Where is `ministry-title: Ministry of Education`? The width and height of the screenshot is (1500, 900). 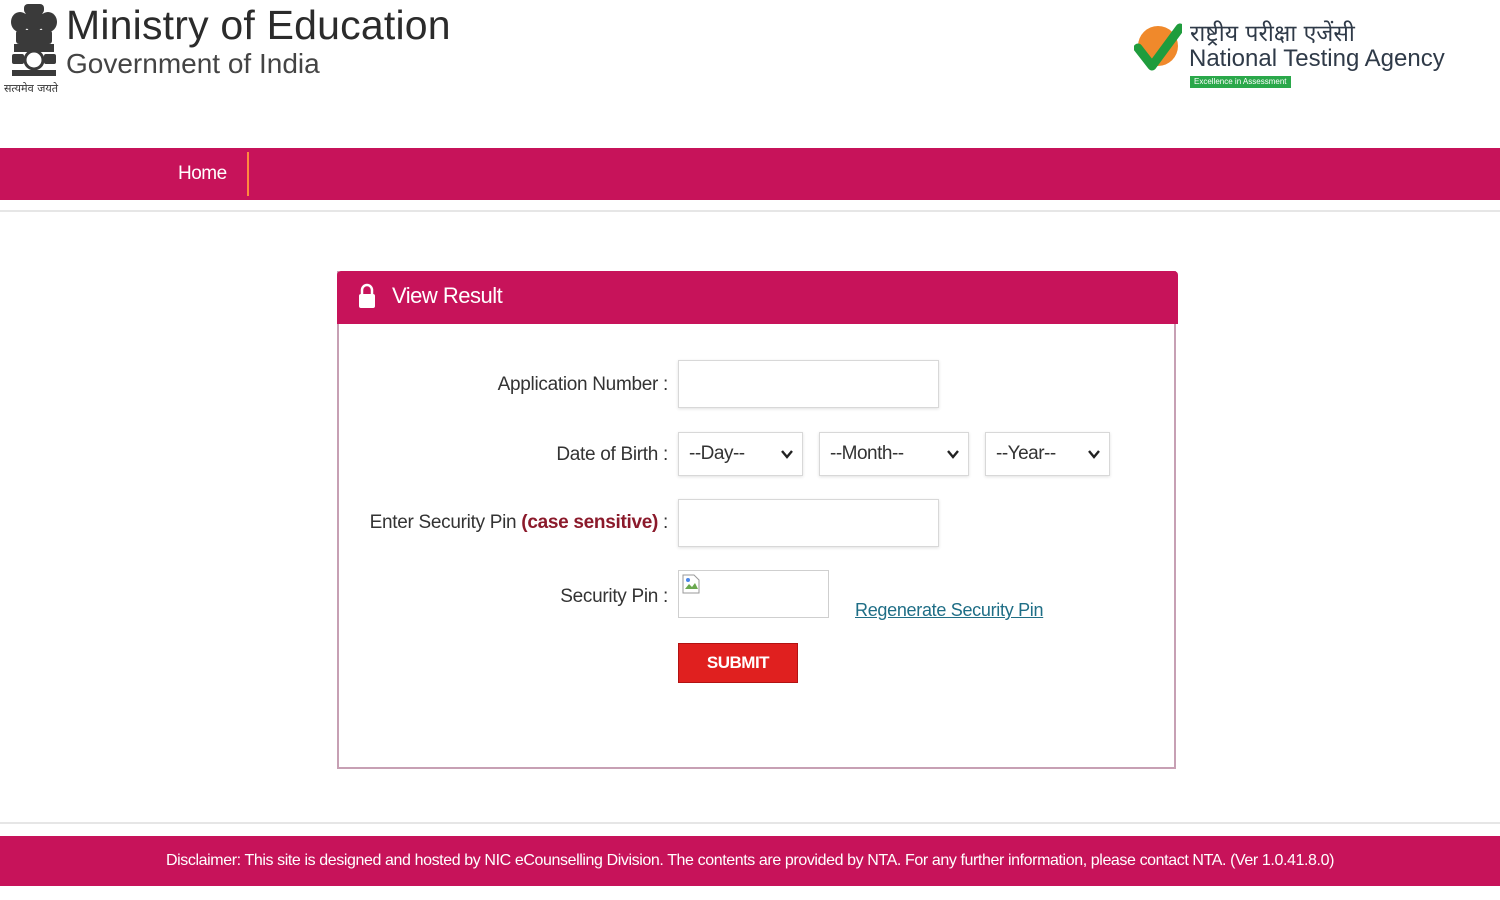 ministry-title: Ministry of Education is located at coordinates (258, 25).